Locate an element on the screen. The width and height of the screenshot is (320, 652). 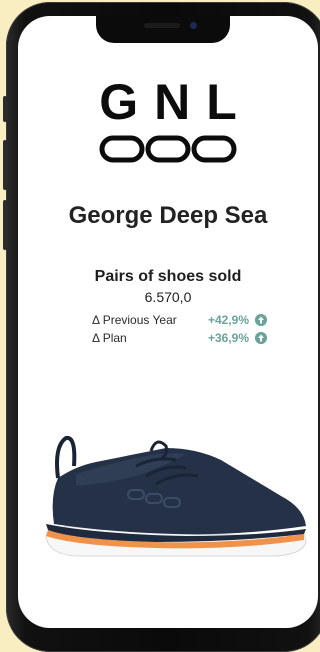
product-name: George Deep Sea is located at coordinates (168, 215).